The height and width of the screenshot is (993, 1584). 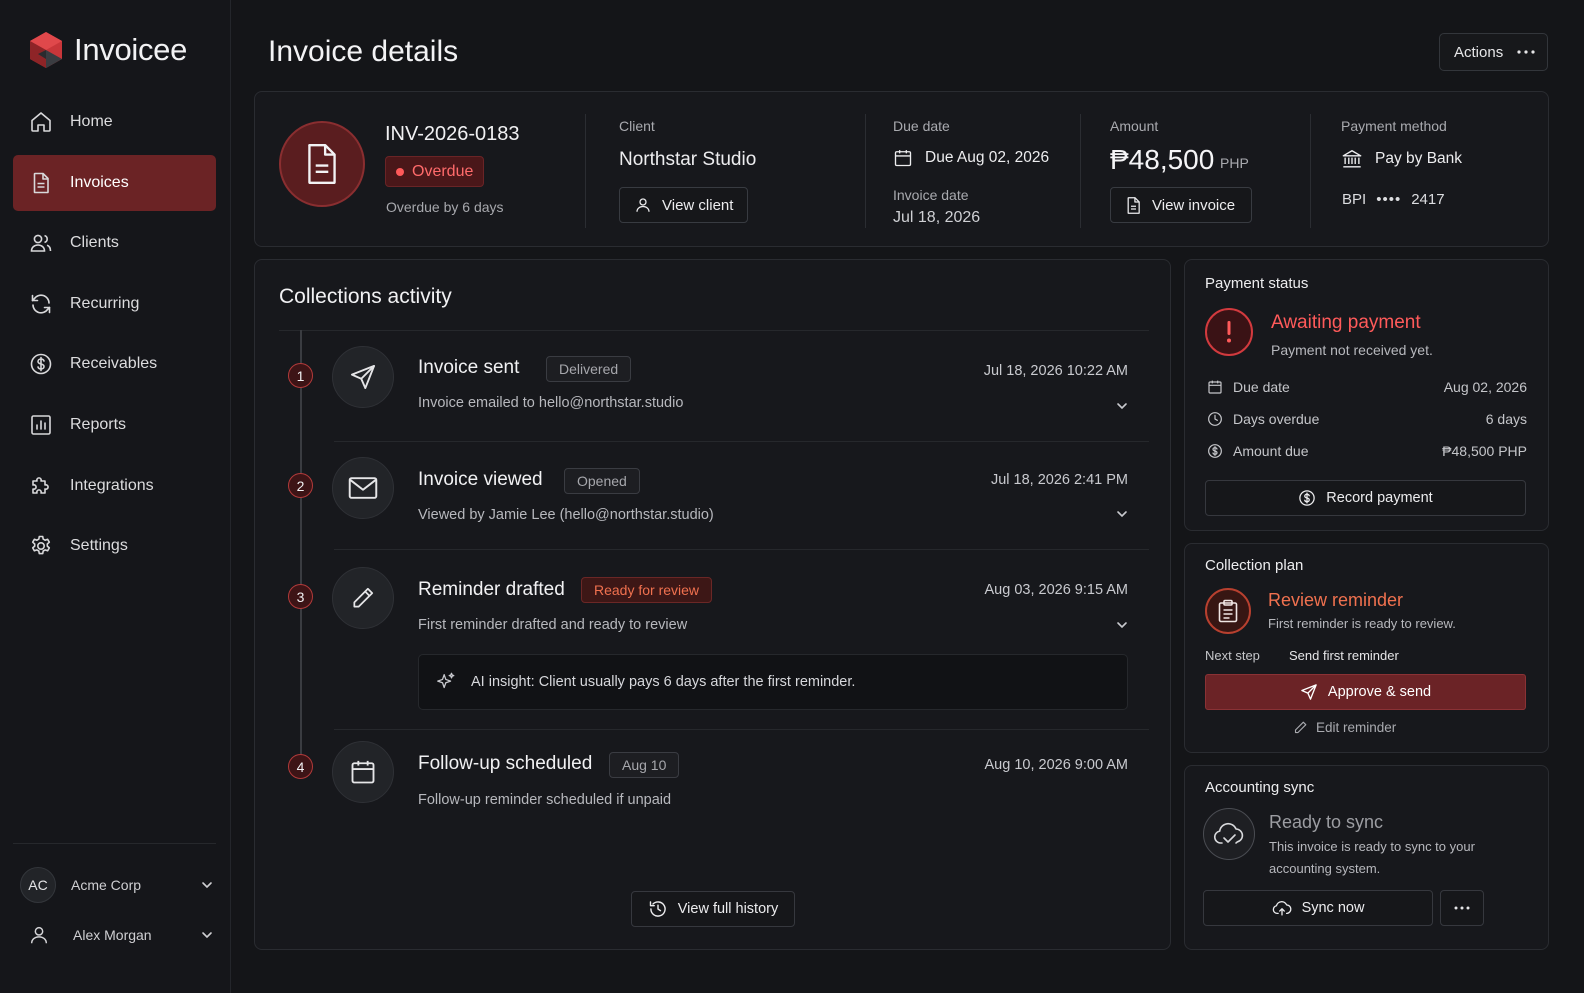 What do you see at coordinates (435, 171) in the screenshot?
I see `status-badge: Overdue` at bounding box center [435, 171].